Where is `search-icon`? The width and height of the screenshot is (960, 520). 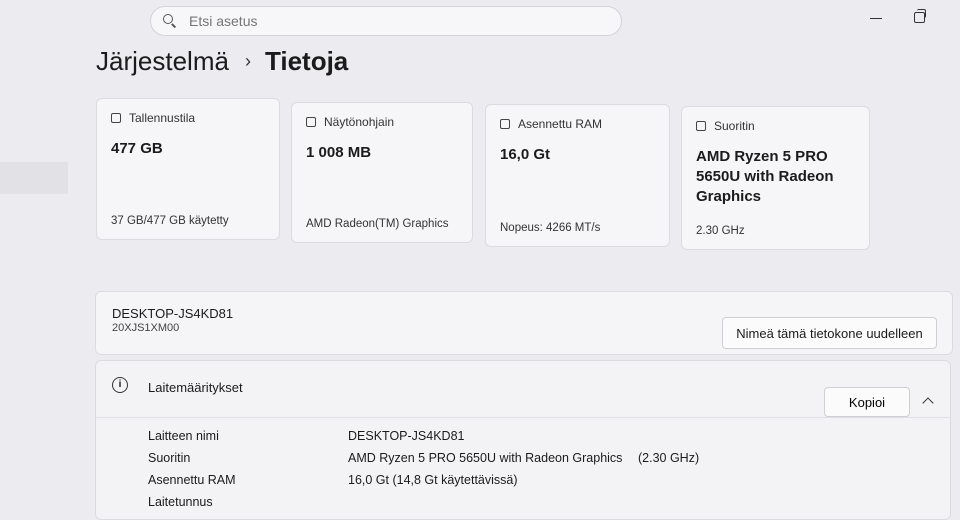
search-icon is located at coordinates (170, 21).